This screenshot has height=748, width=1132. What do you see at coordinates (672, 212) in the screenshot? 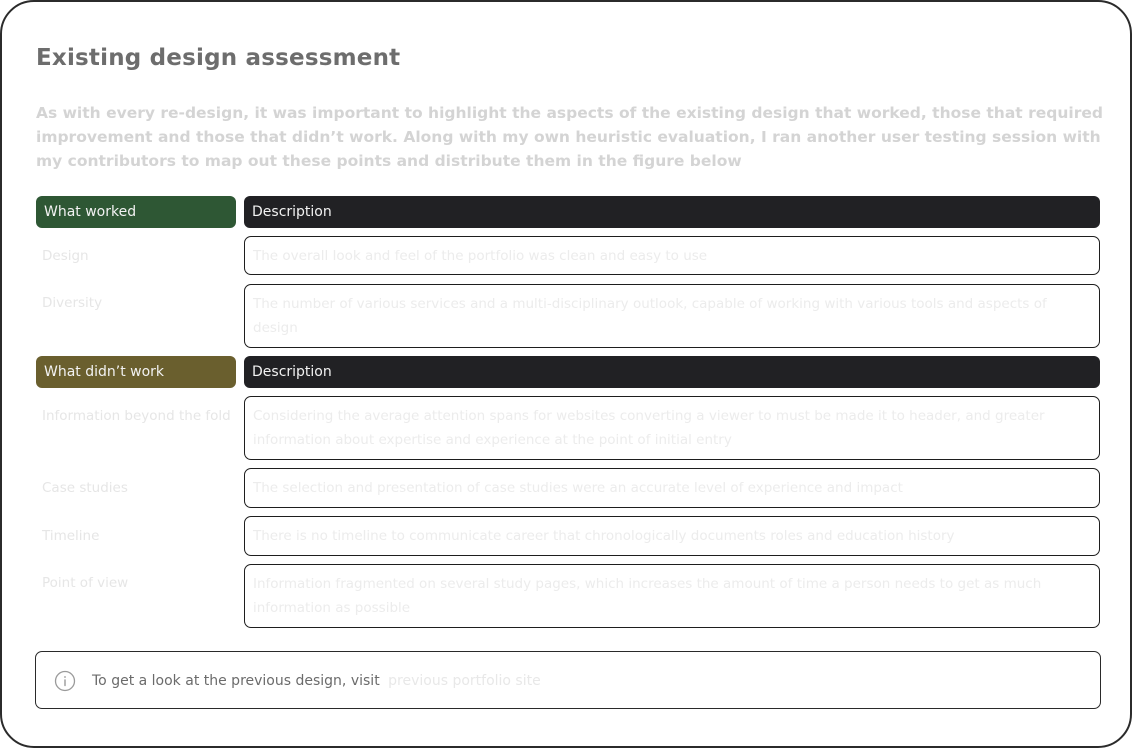
I see `worked-description-header: Description` at bounding box center [672, 212].